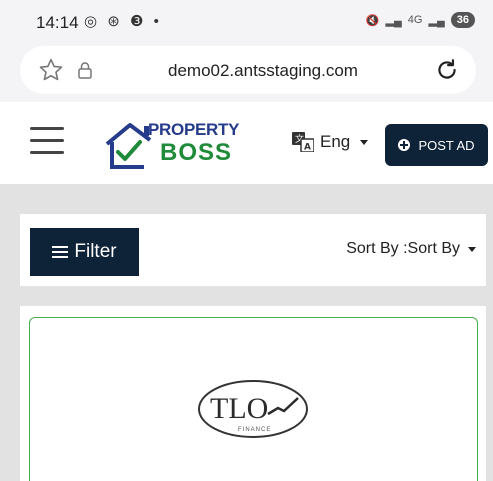 The height and width of the screenshot is (481, 493). Describe the element at coordinates (393, 20) in the screenshot. I see `signal-icon: ▂▄` at that location.